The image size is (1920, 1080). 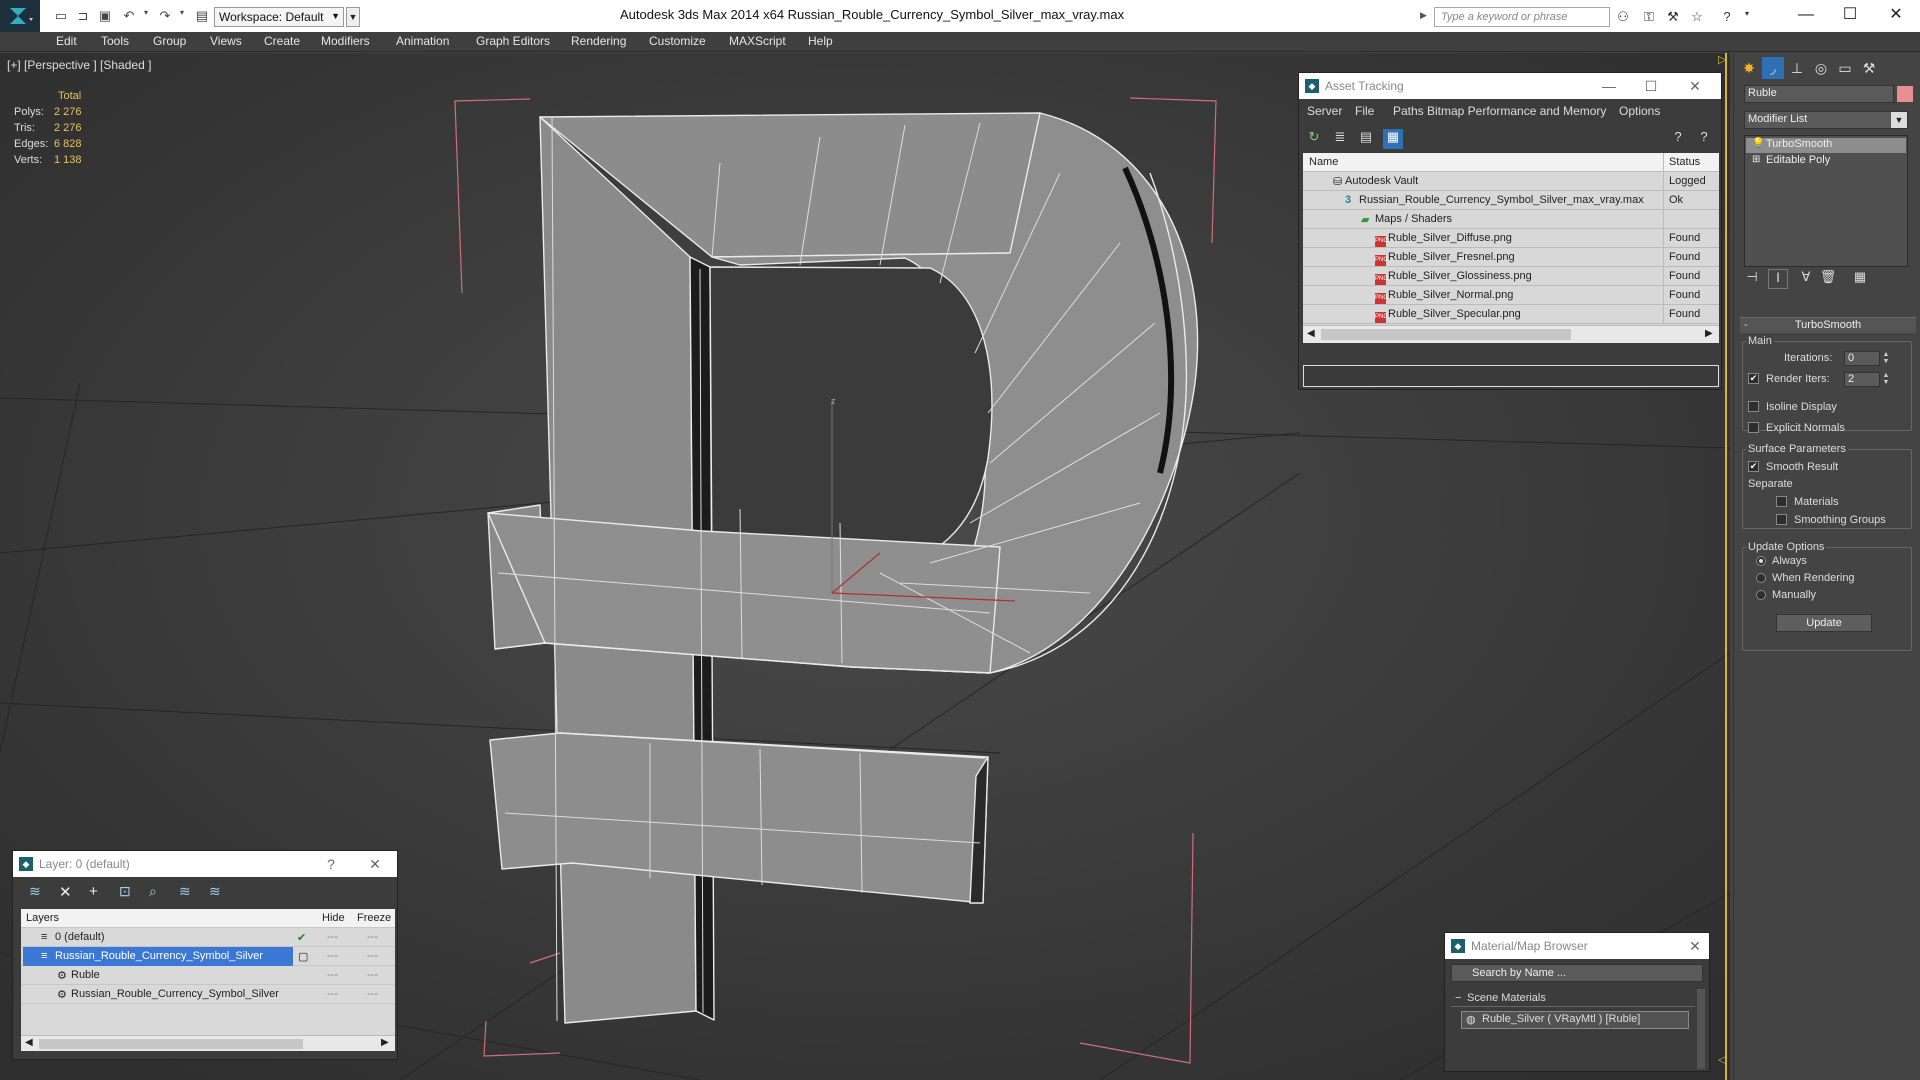 What do you see at coordinates (1727, 17) in the screenshot?
I see `help-icon: ?` at bounding box center [1727, 17].